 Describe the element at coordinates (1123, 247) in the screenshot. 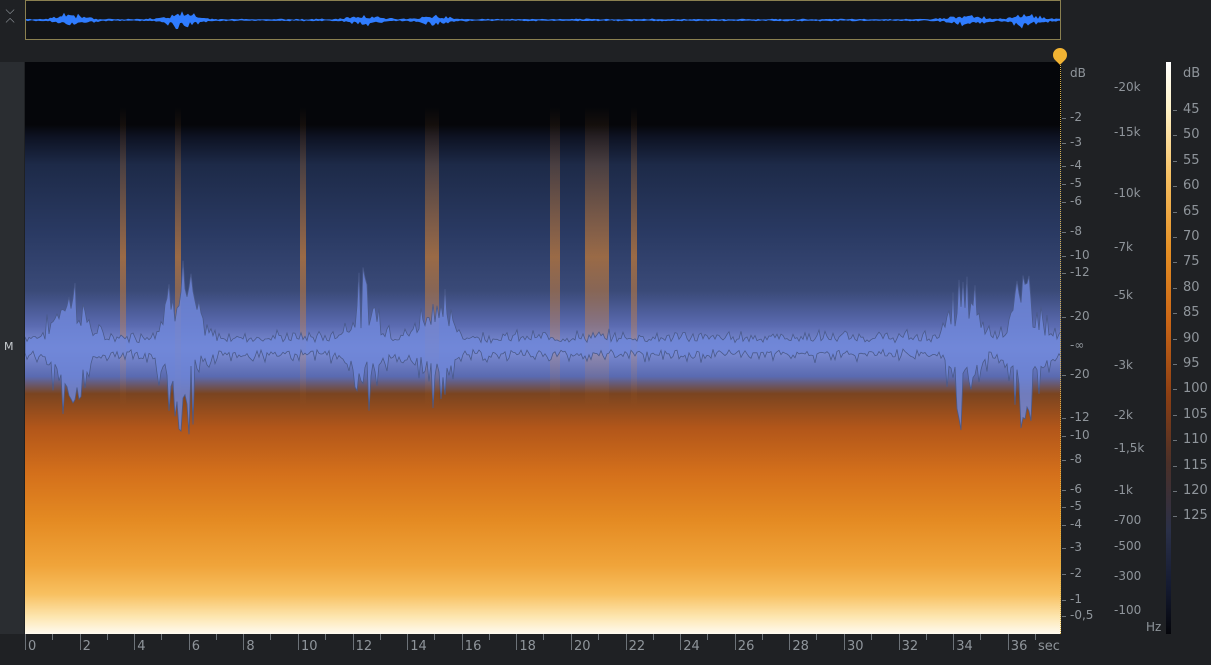

I see `freq-tick-label: -7k` at that location.